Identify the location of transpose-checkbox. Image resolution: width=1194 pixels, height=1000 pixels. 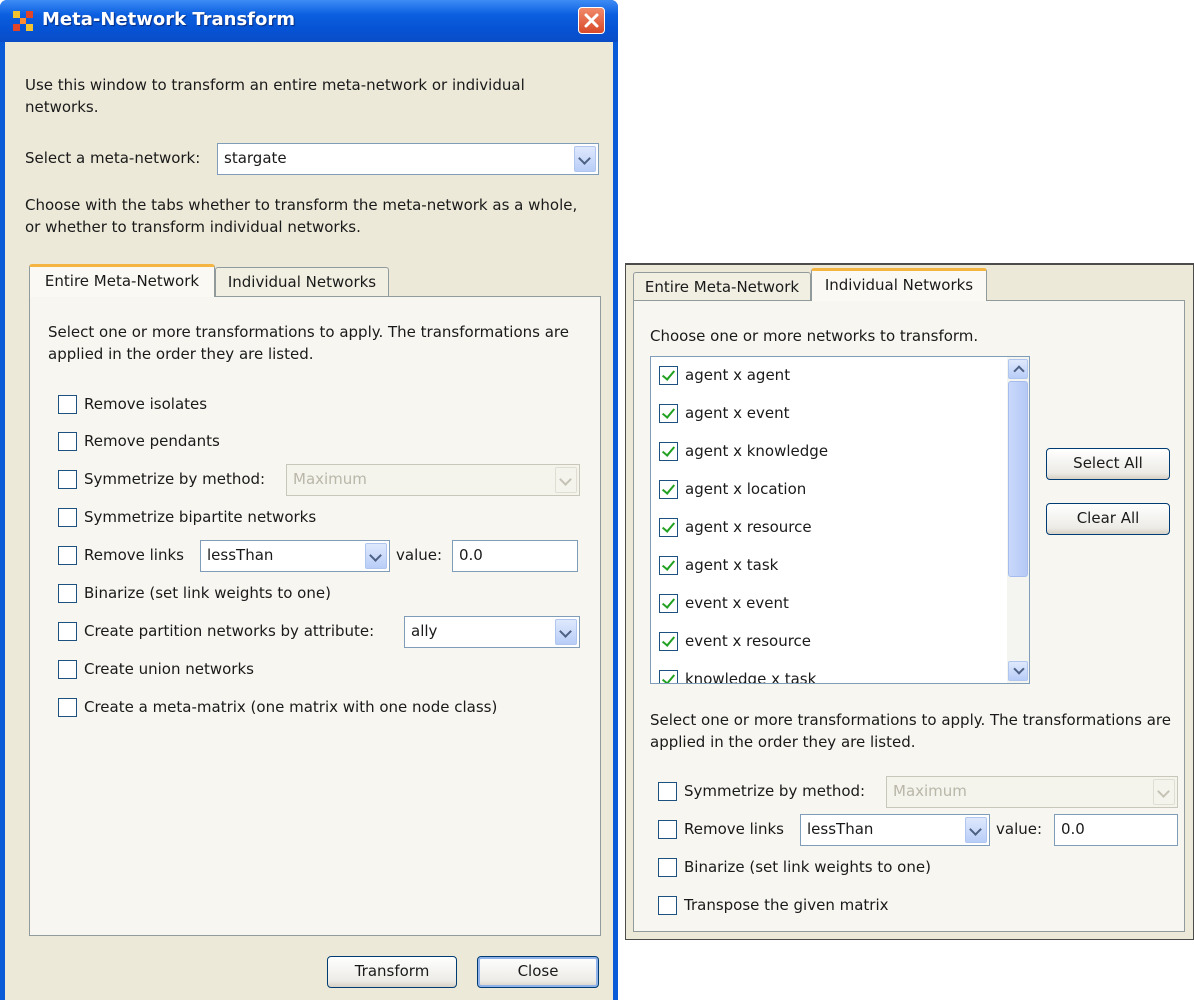
(667, 905).